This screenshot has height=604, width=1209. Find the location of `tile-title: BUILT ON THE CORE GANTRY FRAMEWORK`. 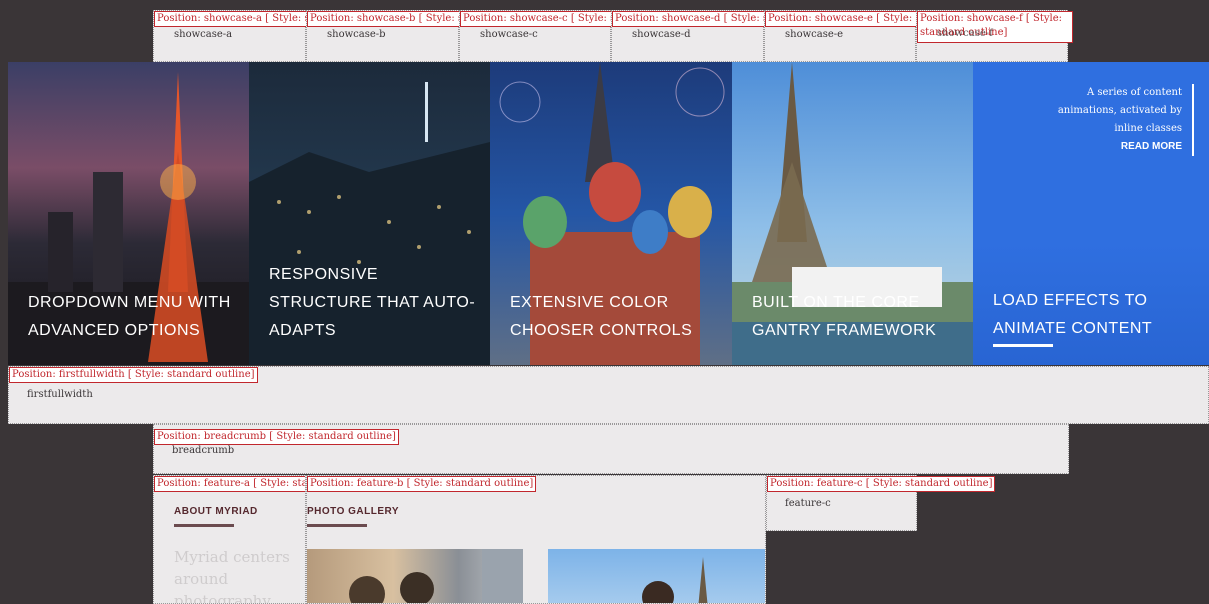

tile-title: BUILT ON THE CORE GANTRY FRAMEWORK is located at coordinates (844, 316).